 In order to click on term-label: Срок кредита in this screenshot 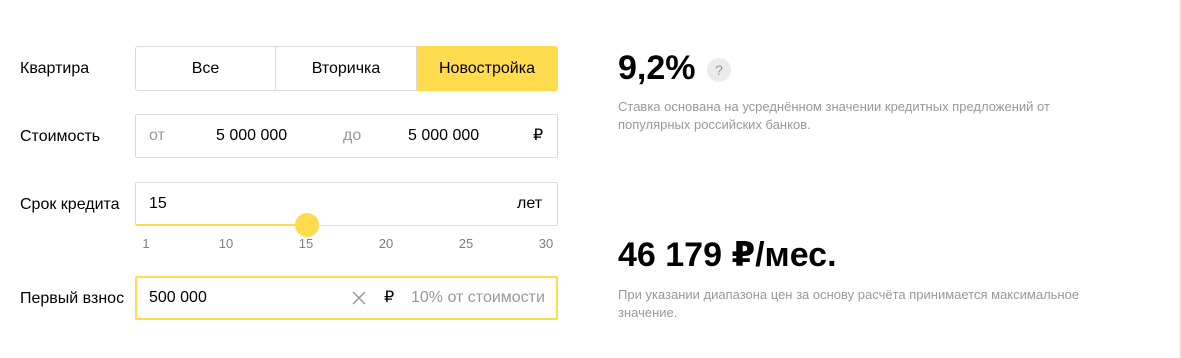, I will do `click(70, 204)`.